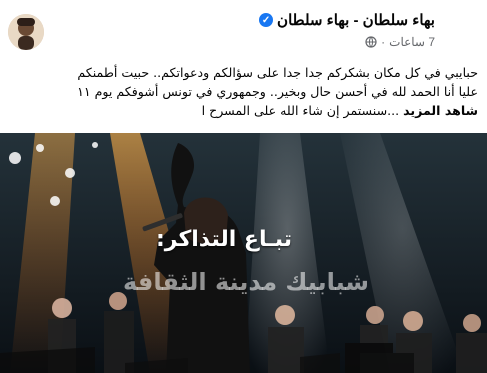 The height and width of the screenshot is (373, 487). Describe the element at coordinates (266, 20) in the screenshot. I see `verified-badge-icon: ✓` at that location.